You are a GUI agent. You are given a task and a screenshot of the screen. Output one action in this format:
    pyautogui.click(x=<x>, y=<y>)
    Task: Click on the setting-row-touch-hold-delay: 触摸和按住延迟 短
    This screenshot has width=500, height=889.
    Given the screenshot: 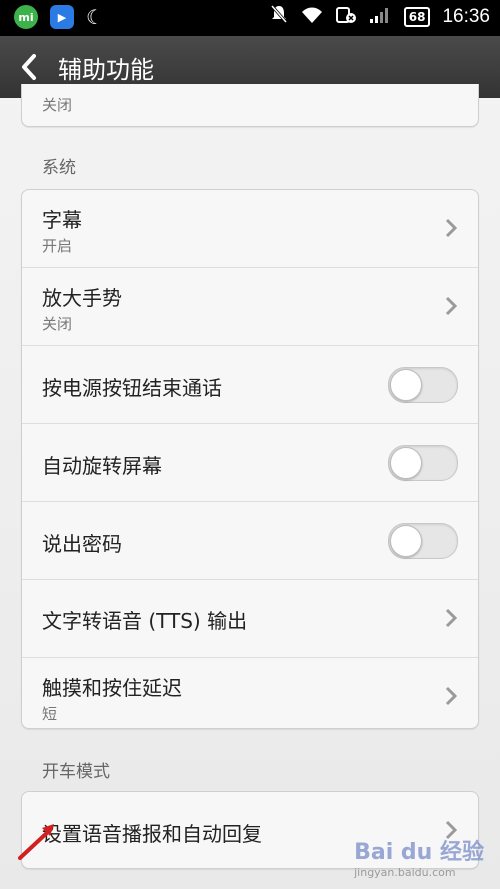 What is the action you would take?
    pyautogui.click(x=250, y=693)
    